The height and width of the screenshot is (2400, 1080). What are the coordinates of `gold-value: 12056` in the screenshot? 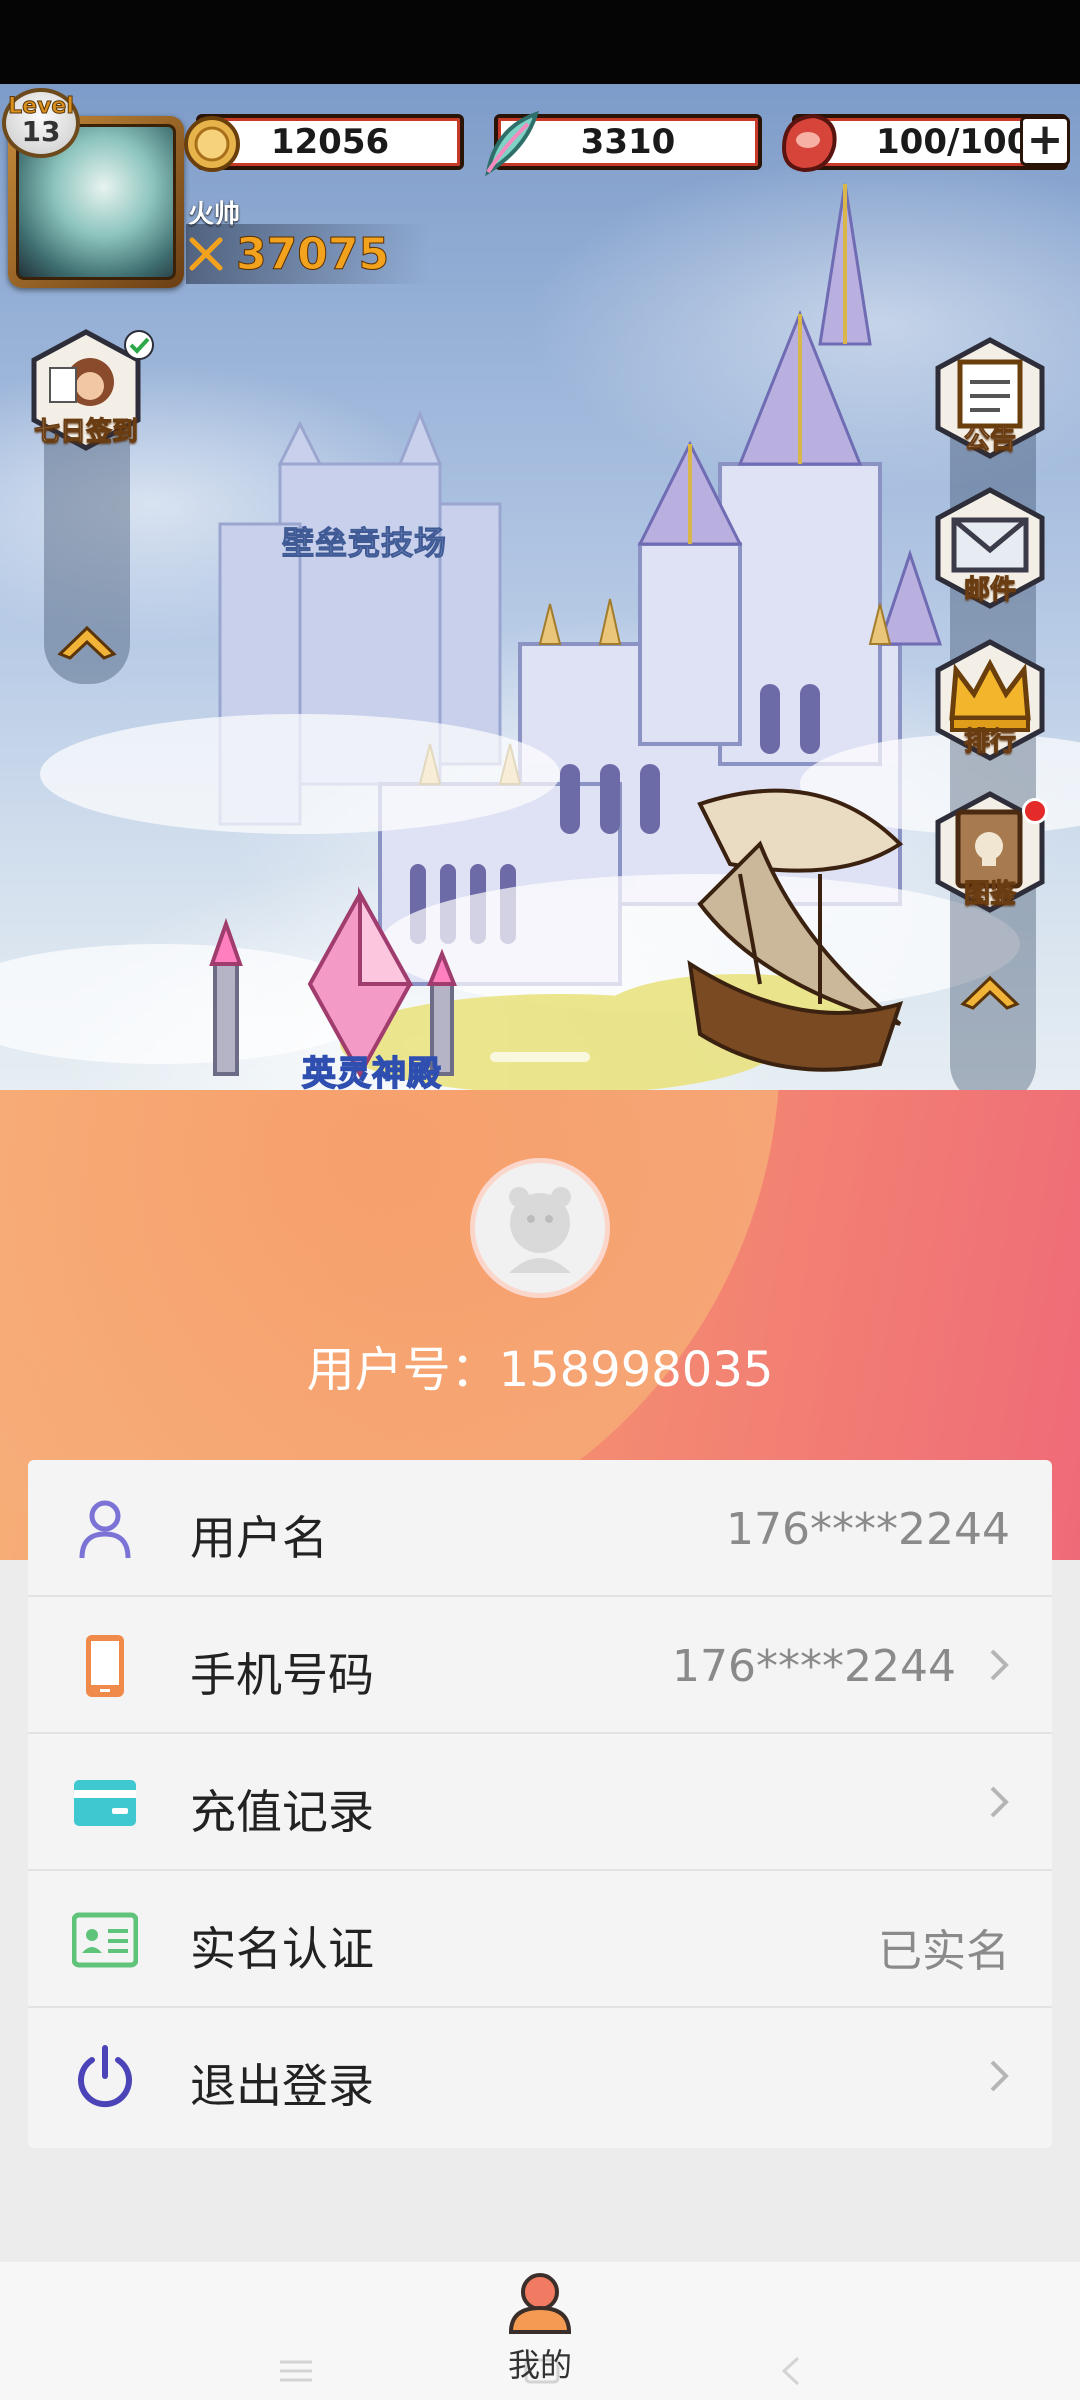 It's located at (330, 142).